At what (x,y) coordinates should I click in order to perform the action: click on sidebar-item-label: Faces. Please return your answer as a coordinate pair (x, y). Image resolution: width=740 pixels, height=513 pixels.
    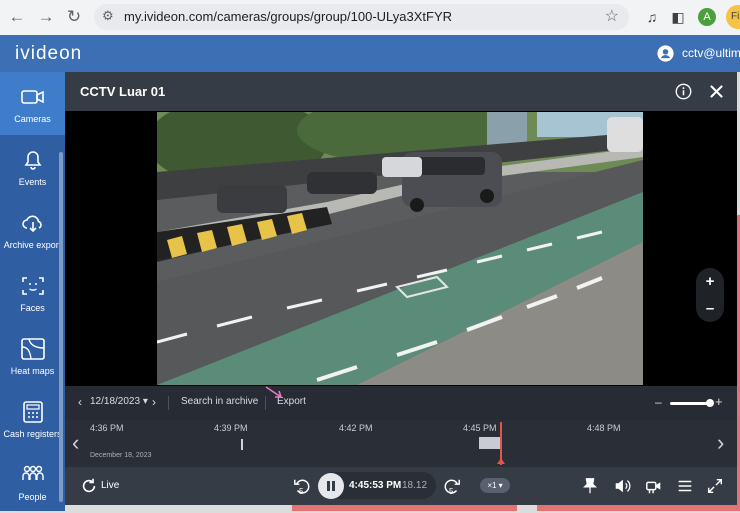
    Looking at the image, I should click on (32, 308).